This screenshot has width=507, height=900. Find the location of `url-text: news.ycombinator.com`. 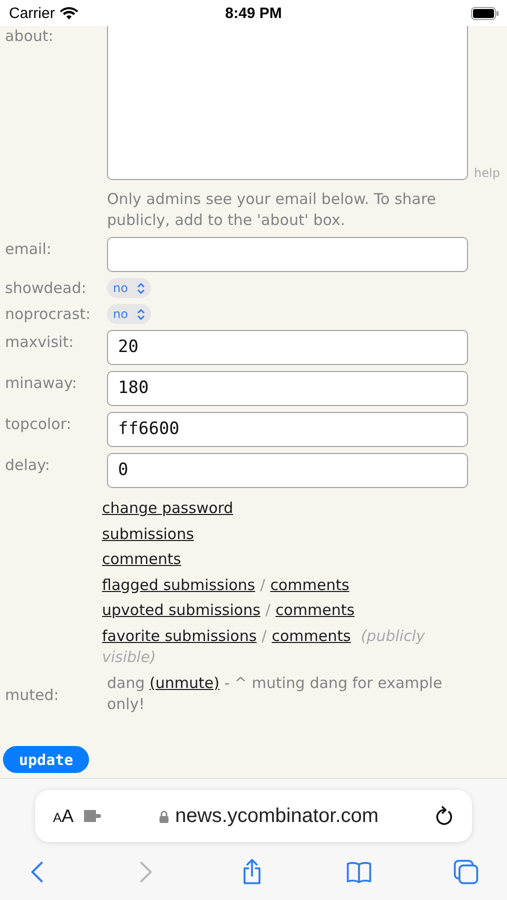

url-text: news.ycombinator.com is located at coordinates (277, 816).